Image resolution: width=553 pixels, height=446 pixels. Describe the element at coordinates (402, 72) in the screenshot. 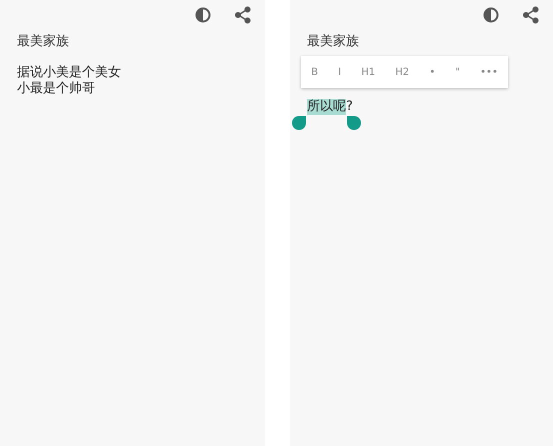

I see `format-button: H2` at that location.